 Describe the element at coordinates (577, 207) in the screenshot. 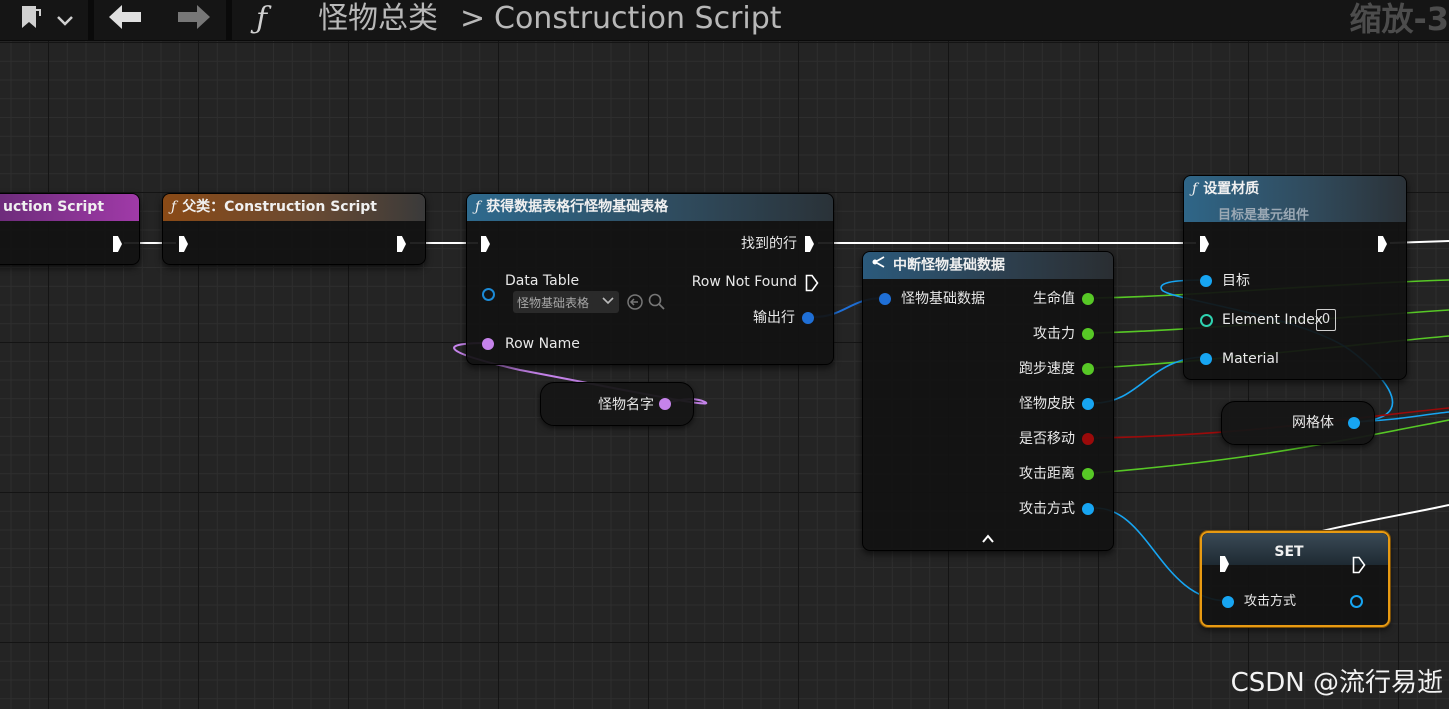

I see `node-title: 获得数据表格行怪物基础表格` at that location.